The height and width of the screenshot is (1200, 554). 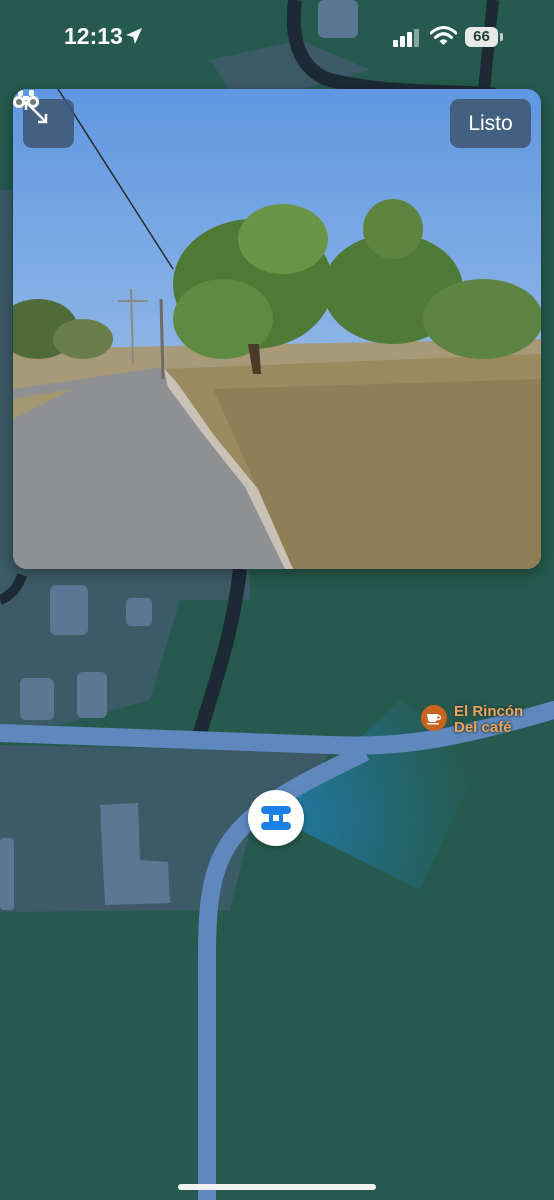 What do you see at coordinates (134, 36) in the screenshot?
I see `location-arrow-icon` at bounding box center [134, 36].